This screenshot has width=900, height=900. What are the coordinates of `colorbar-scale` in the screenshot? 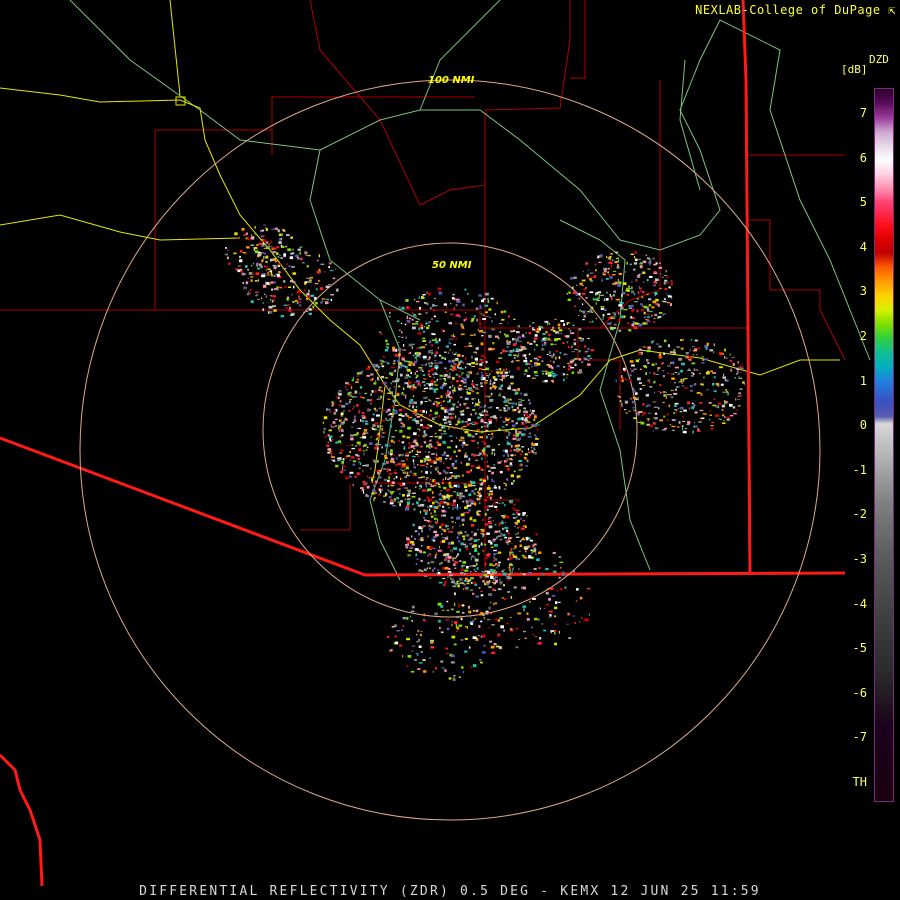 It's located at (884, 445).